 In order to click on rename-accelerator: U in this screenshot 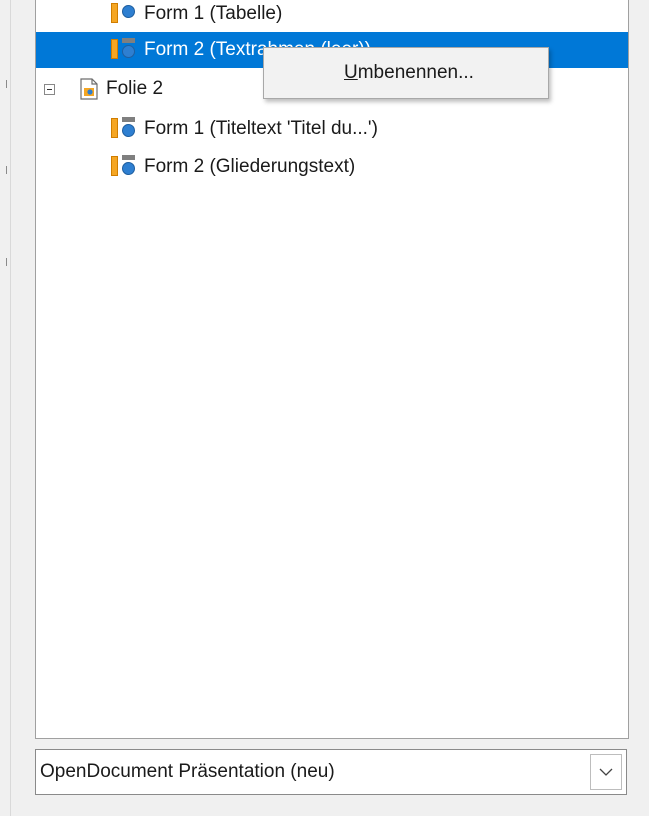, I will do `click(351, 72)`.